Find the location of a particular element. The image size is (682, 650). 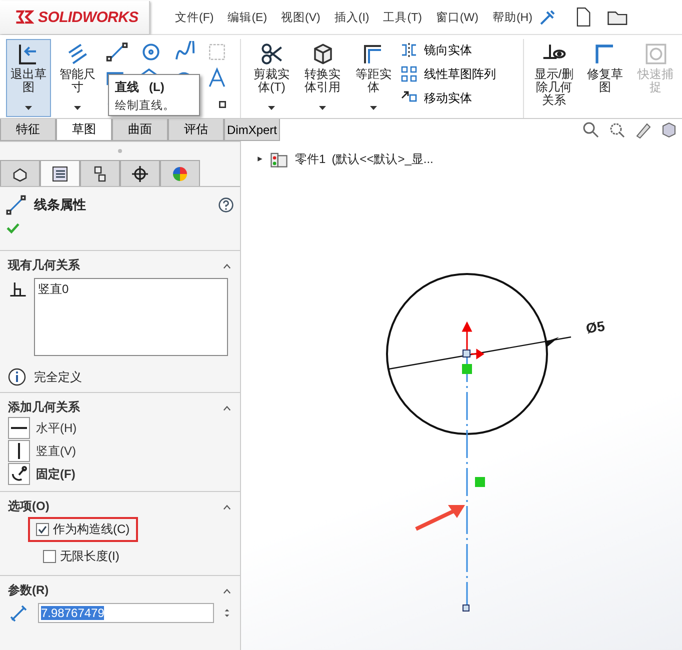

menu-item: 工具(T) is located at coordinates (402, 17).